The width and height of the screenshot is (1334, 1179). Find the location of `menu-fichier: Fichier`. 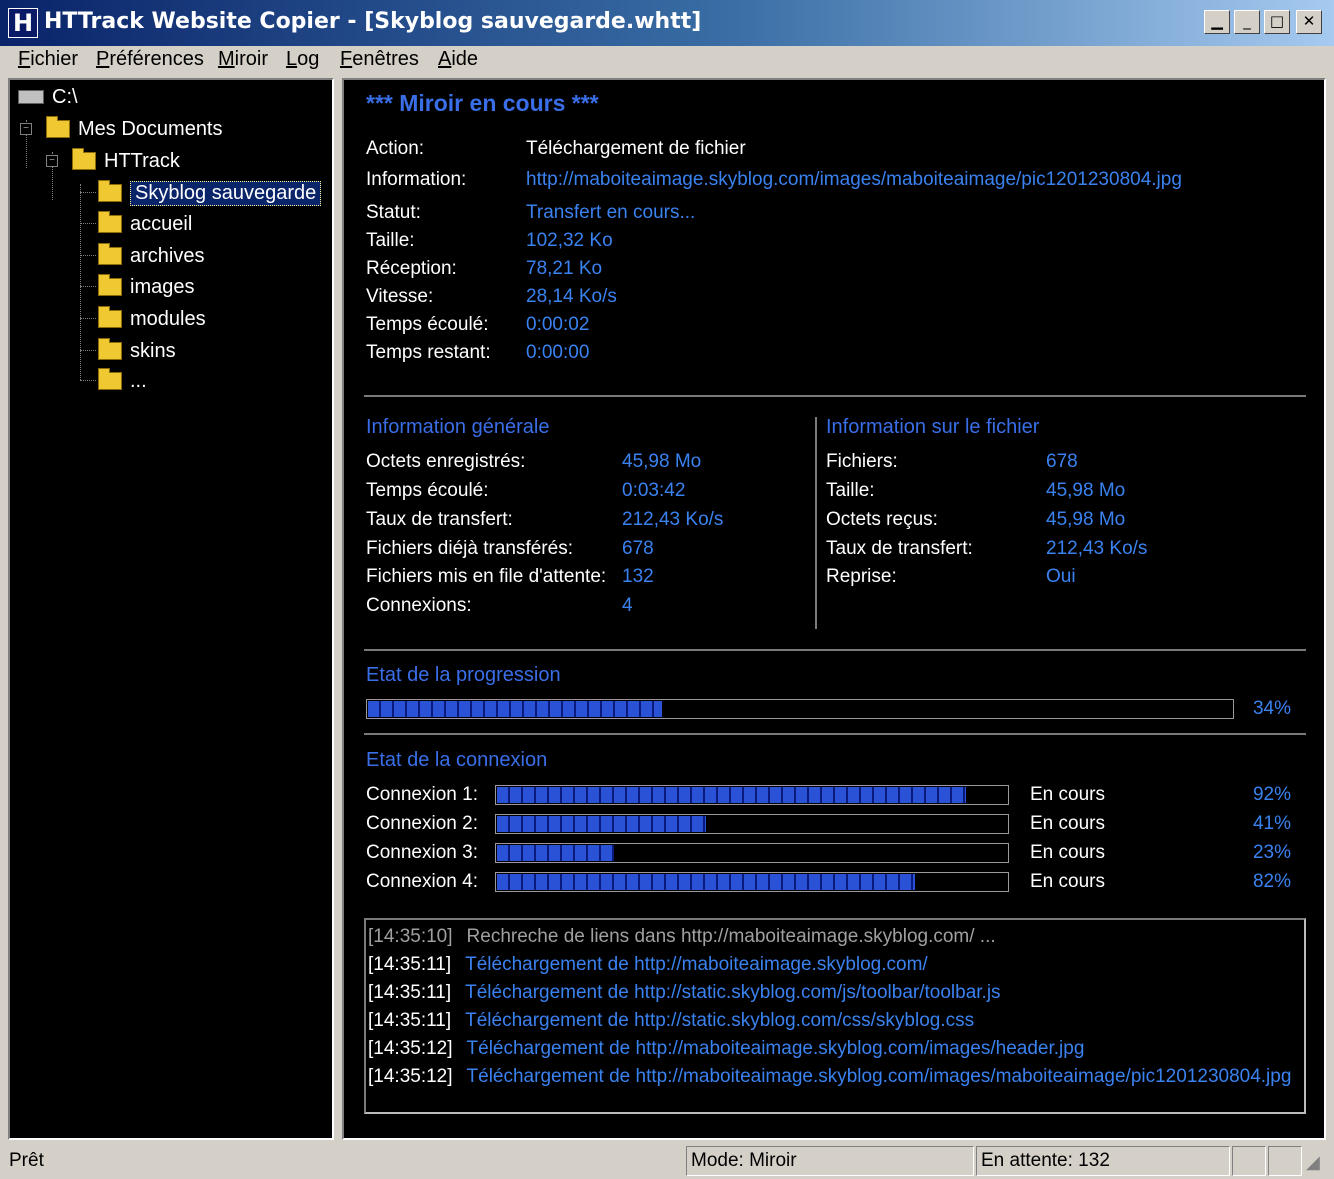

menu-fichier: Fichier is located at coordinates (48, 59).